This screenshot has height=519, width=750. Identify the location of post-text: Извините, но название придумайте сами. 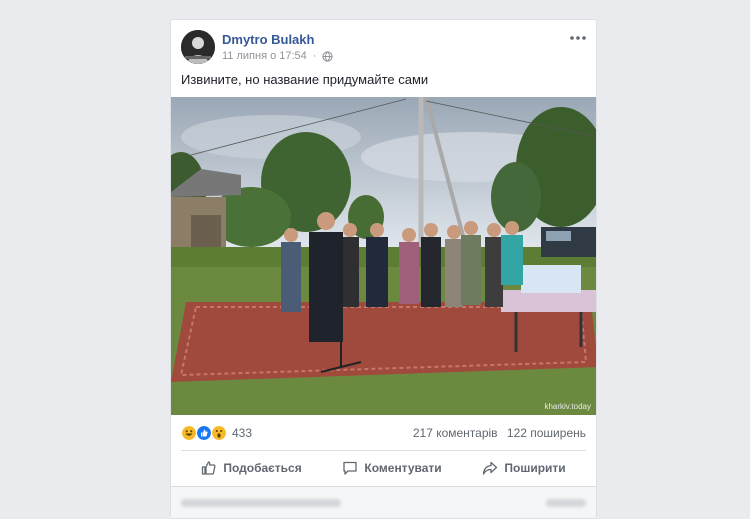
(305, 79).